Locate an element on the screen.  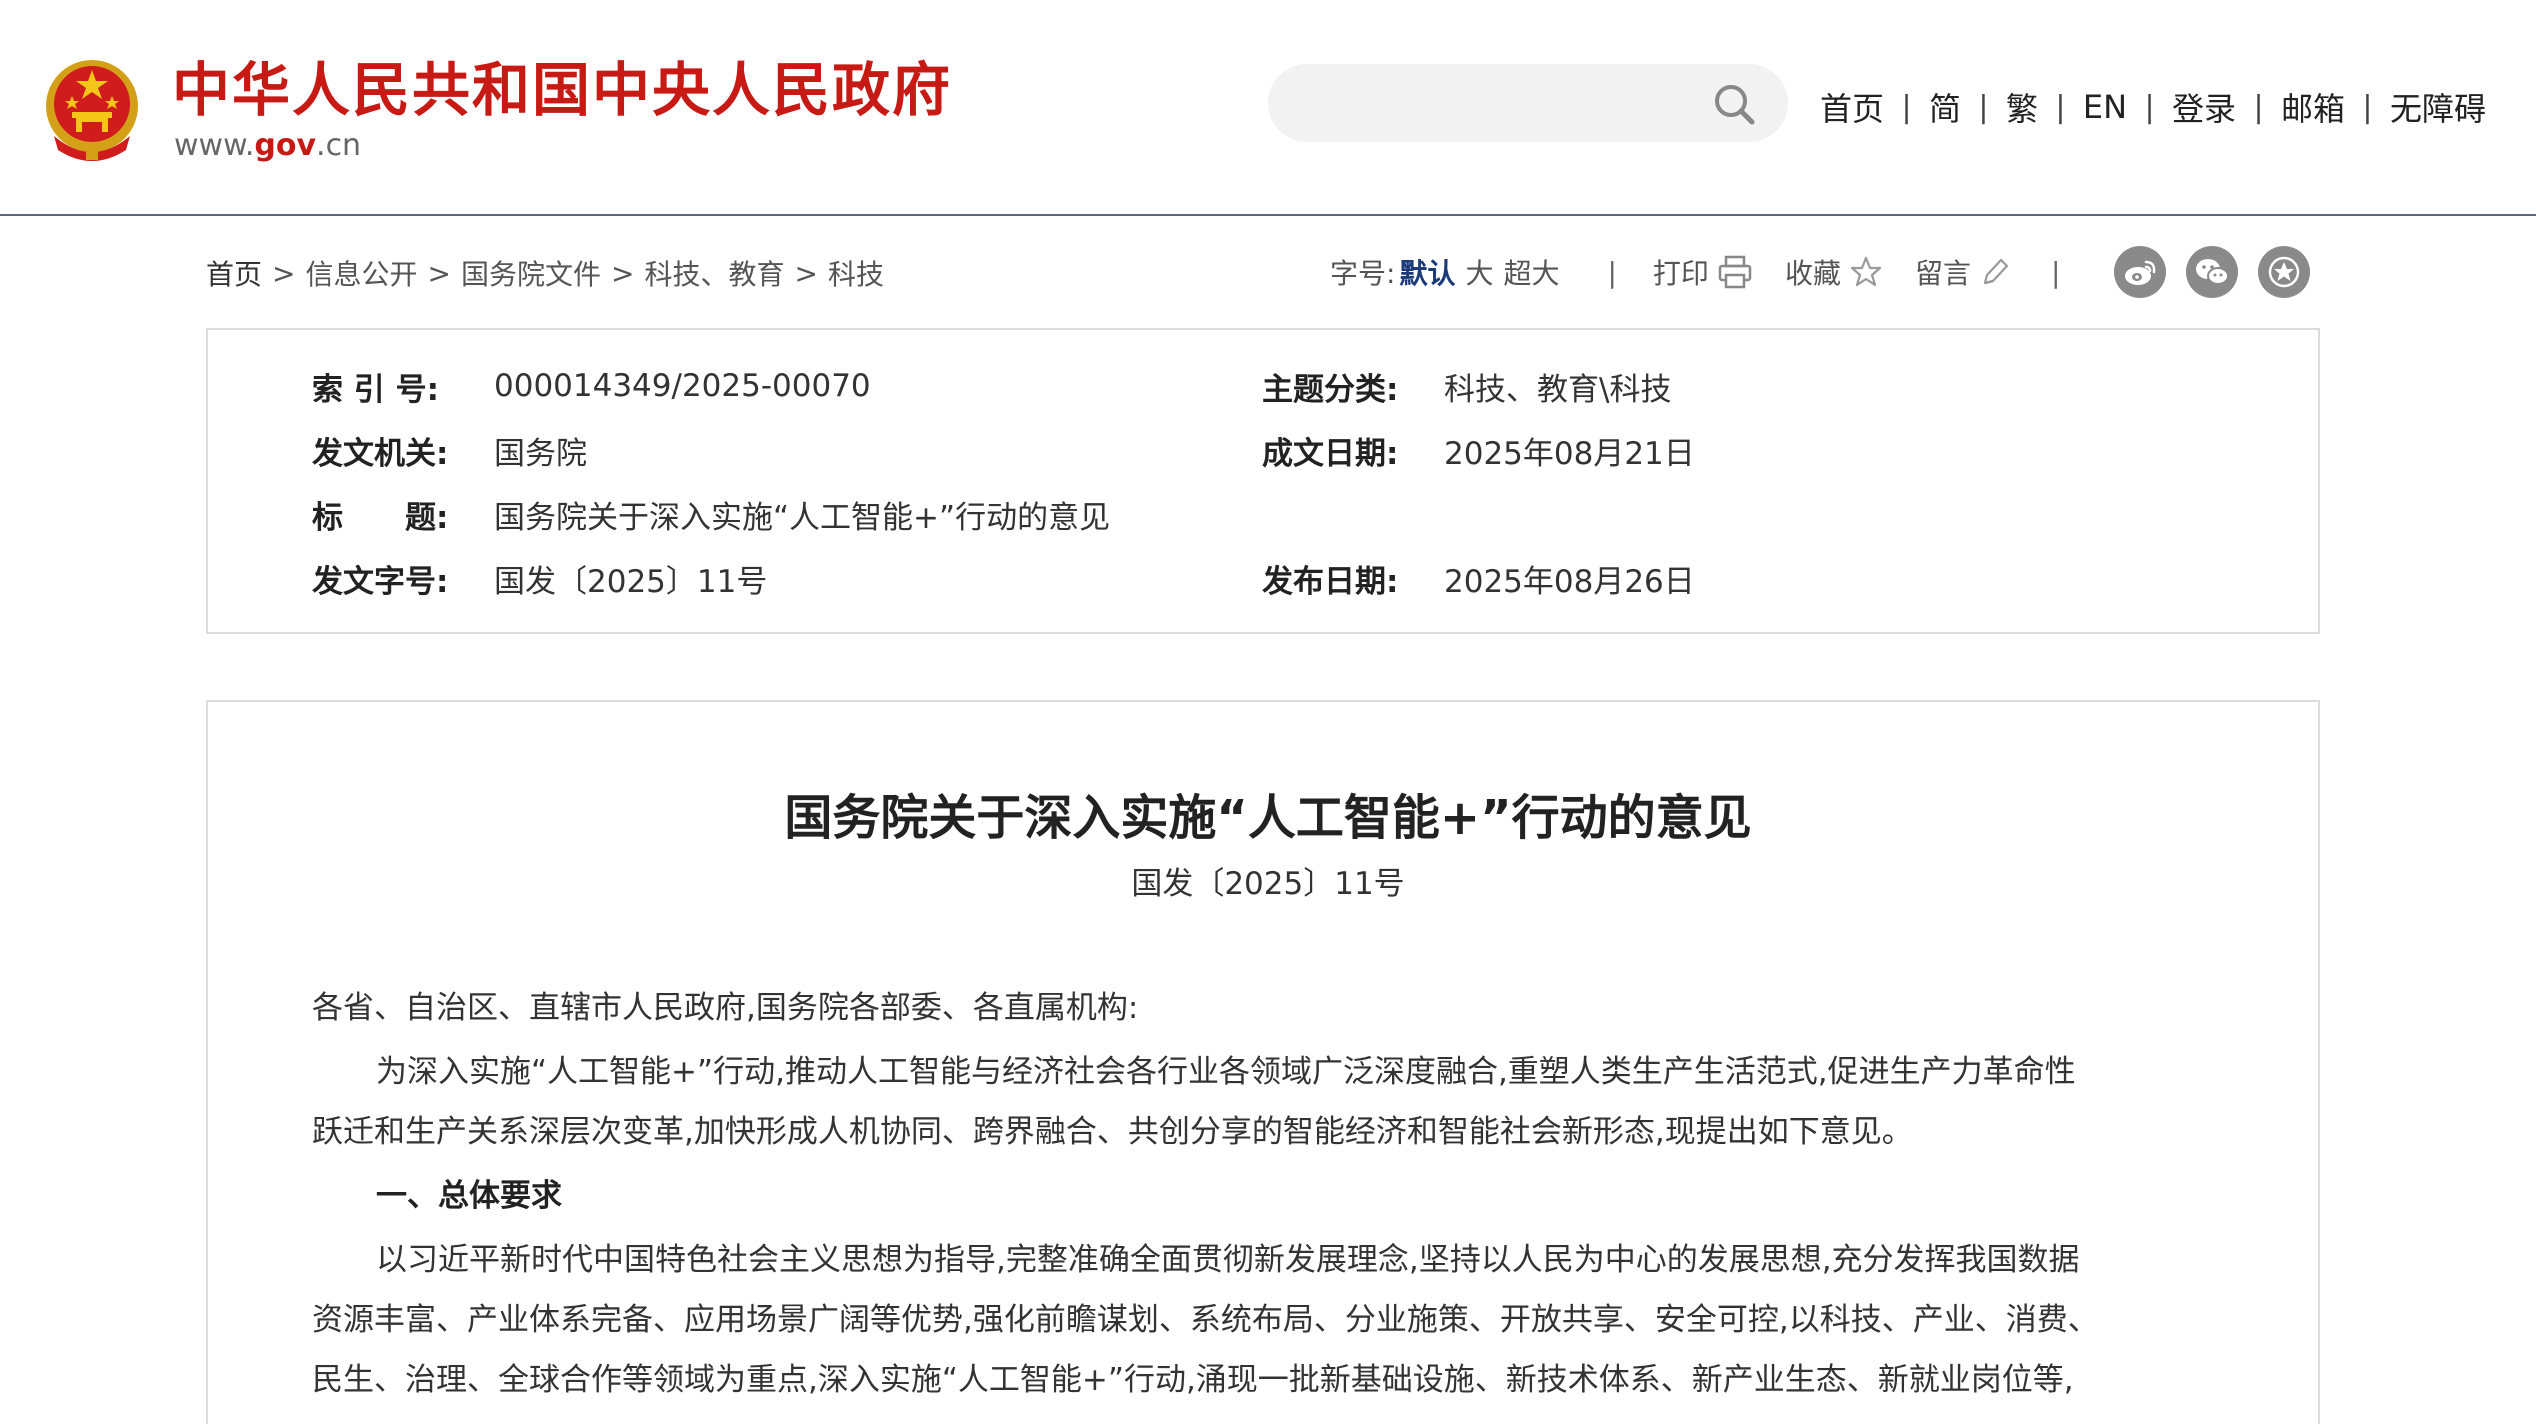
search-input is located at coordinates (1488, 103).